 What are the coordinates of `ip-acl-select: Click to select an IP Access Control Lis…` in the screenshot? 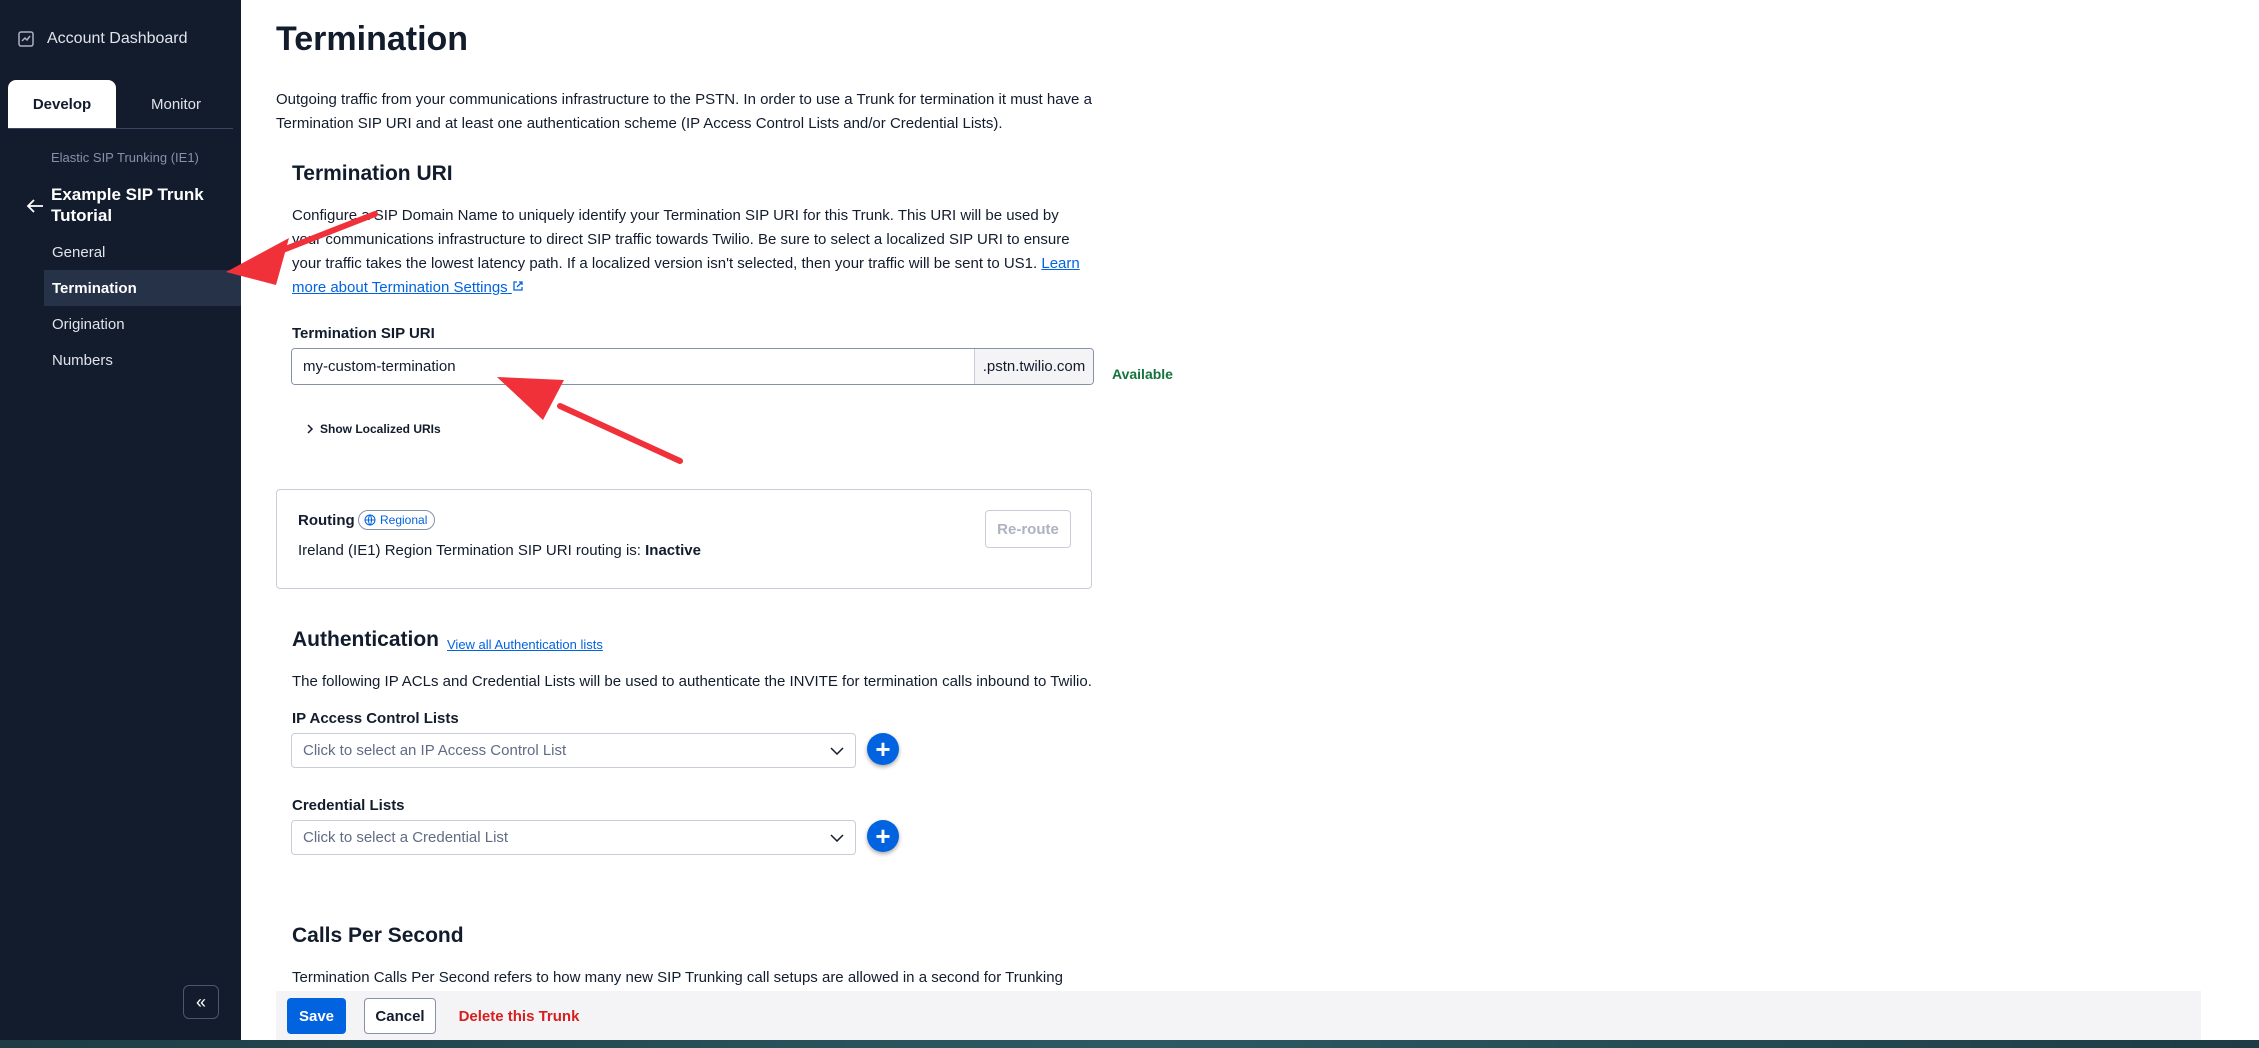 It's located at (573, 750).